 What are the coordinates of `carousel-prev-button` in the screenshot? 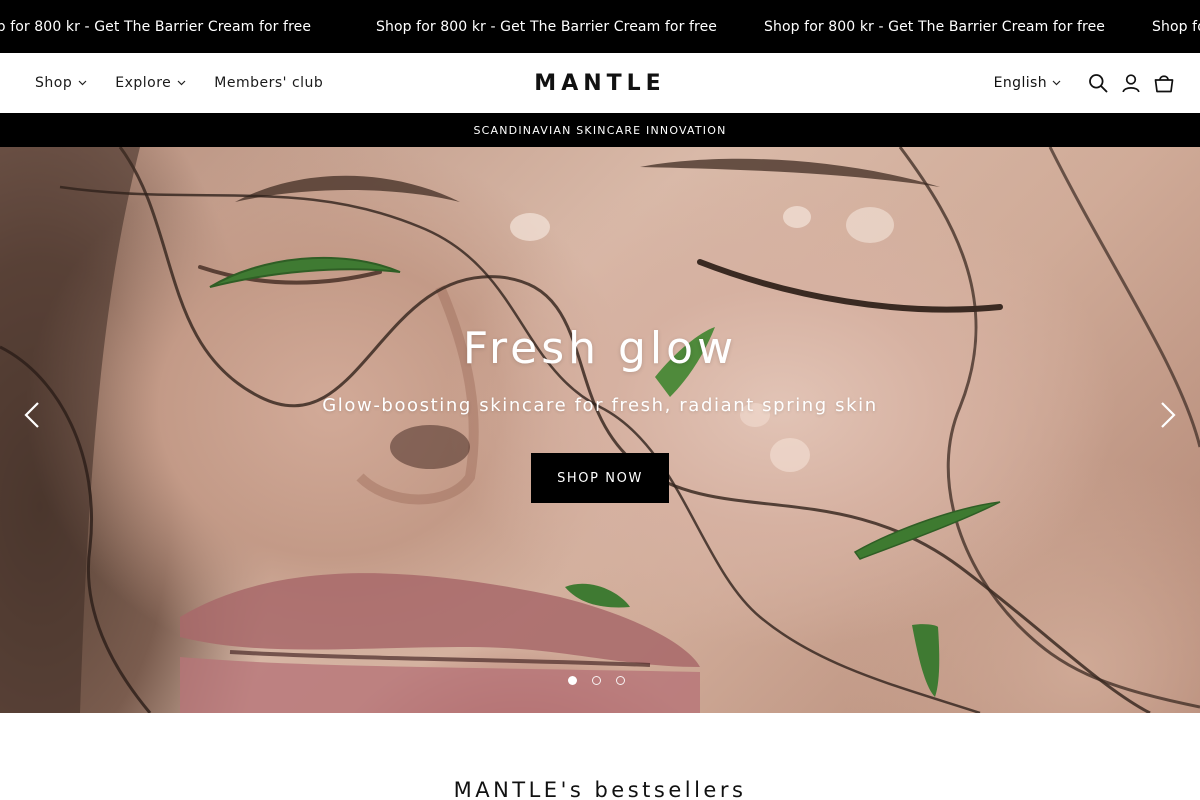 It's located at (32, 417).